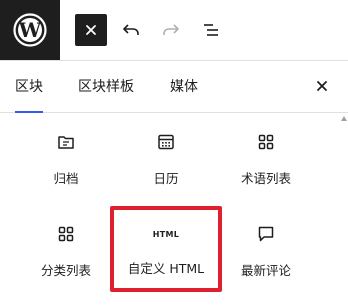 Image resolution: width=348 pixels, height=307 pixels. Describe the element at coordinates (344, 210) in the screenshot. I see `scrollbar` at that location.